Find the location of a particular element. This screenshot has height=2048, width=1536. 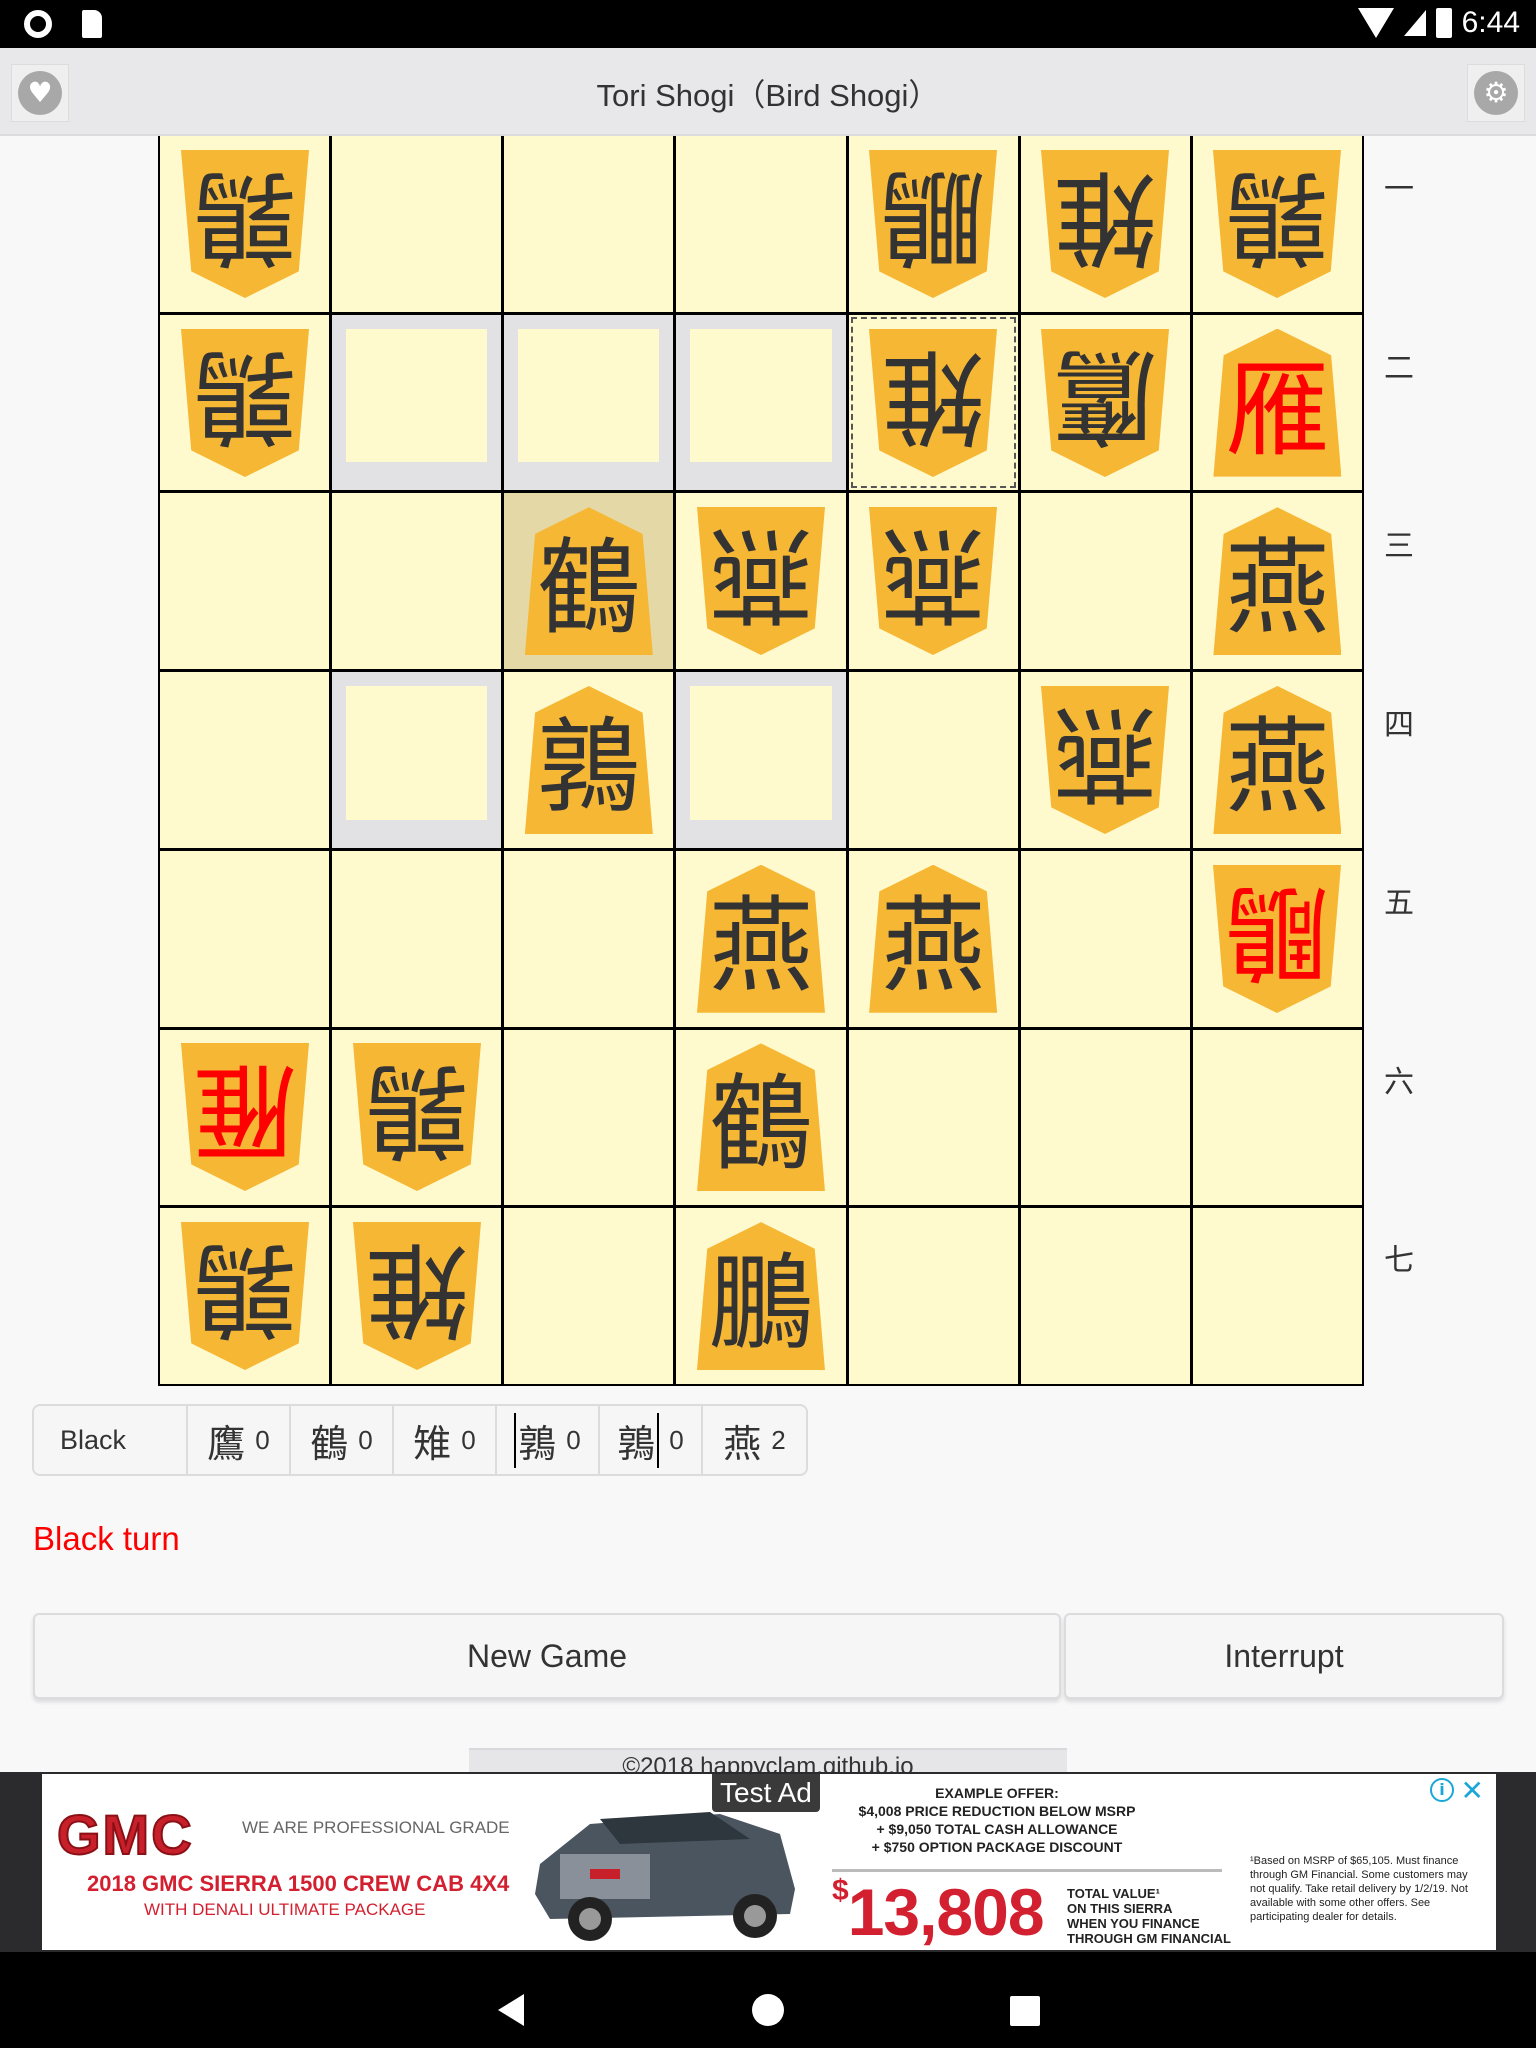

interrupt-button: Interrupt is located at coordinates (1284, 1656).